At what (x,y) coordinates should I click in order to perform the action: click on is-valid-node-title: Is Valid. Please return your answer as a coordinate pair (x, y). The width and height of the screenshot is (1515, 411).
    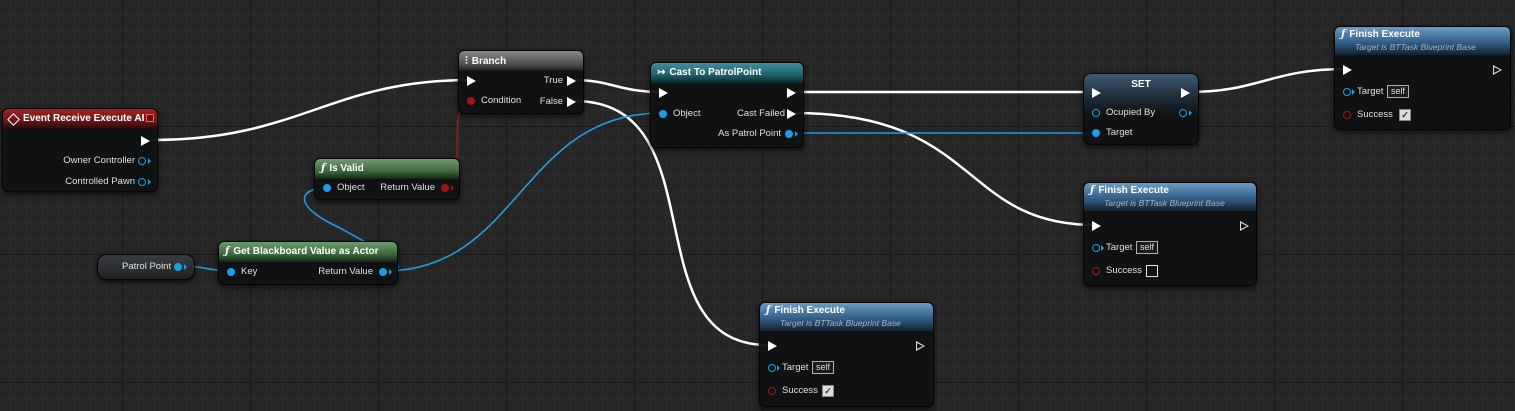
    Looking at the image, I should click on (346, 168).